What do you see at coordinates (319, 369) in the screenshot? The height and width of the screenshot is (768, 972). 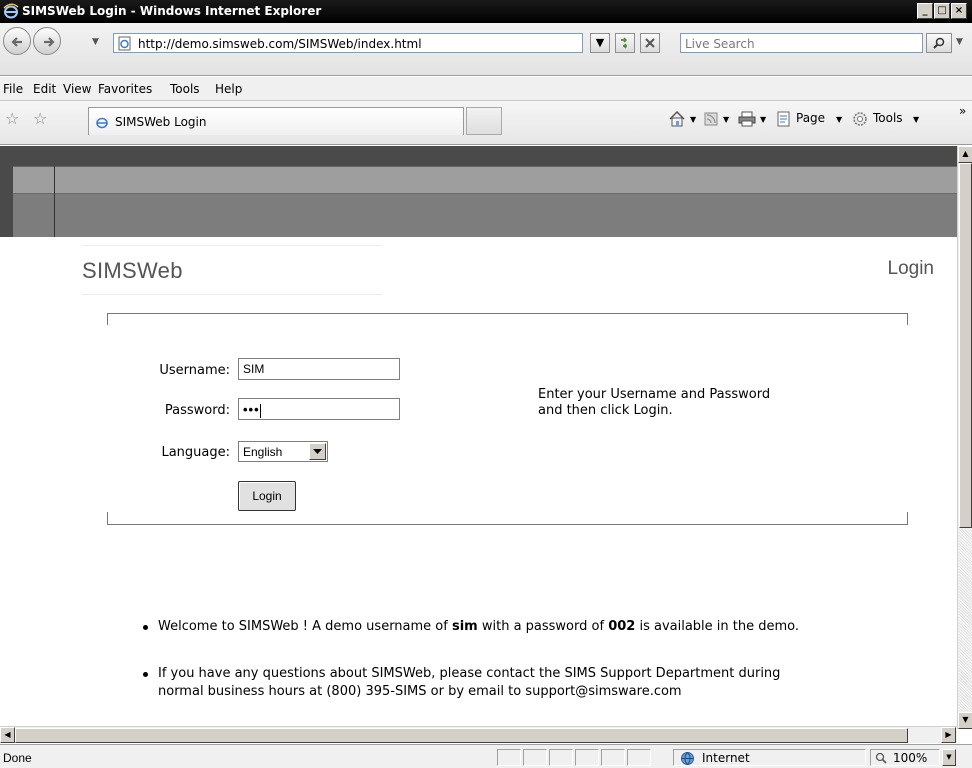 I see `username-field: SIM` at bounding box center [319, 369].